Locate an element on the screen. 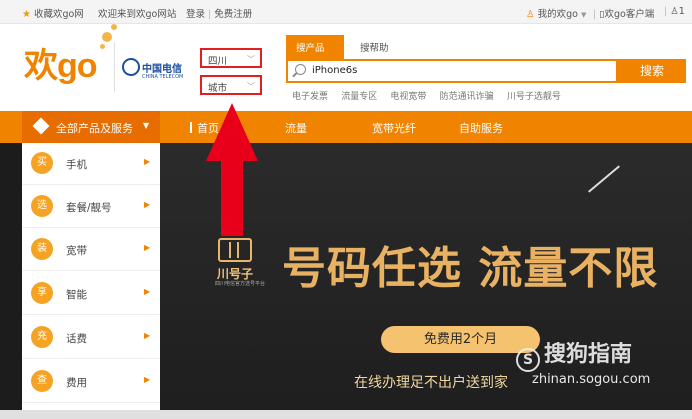 The image size is (692, 419). sidebar-badge: 查 is located at coordinates (42, 381).